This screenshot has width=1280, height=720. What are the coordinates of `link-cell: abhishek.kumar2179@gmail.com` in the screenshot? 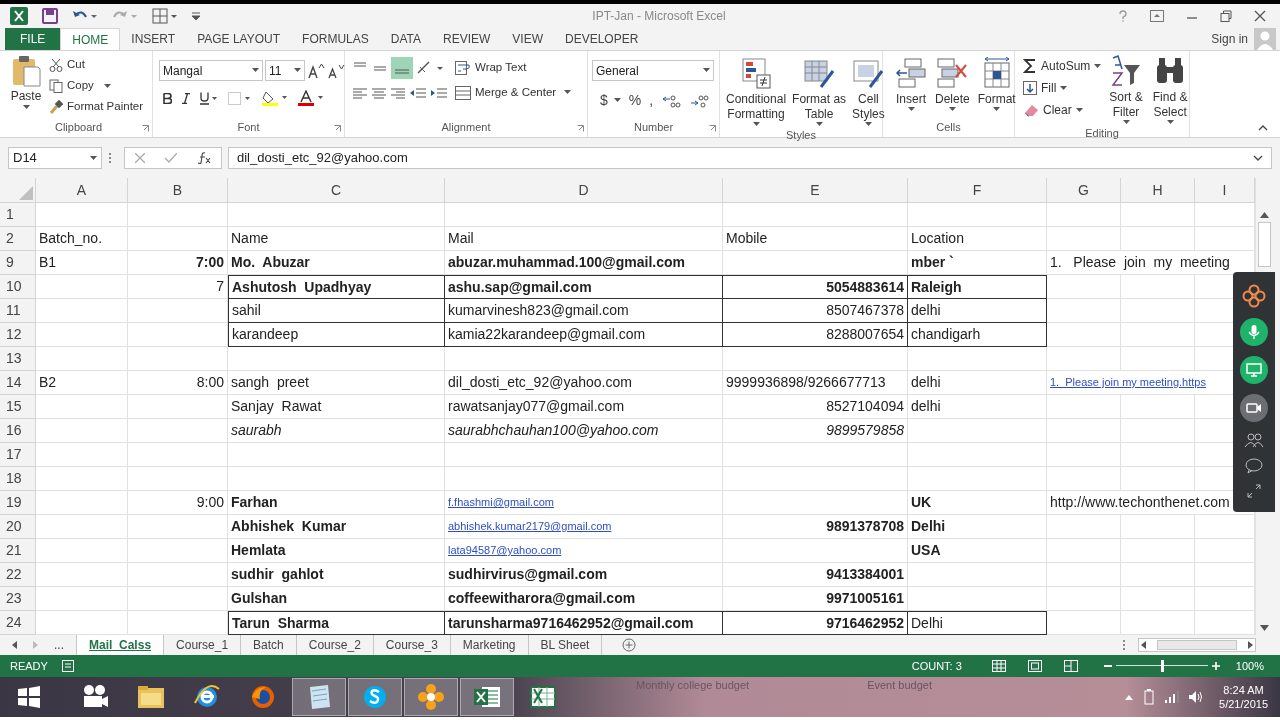 It's located at (584, 527).